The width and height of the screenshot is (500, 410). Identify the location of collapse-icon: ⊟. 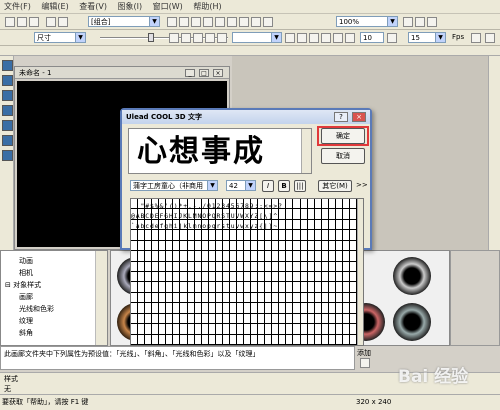
(9, 285).